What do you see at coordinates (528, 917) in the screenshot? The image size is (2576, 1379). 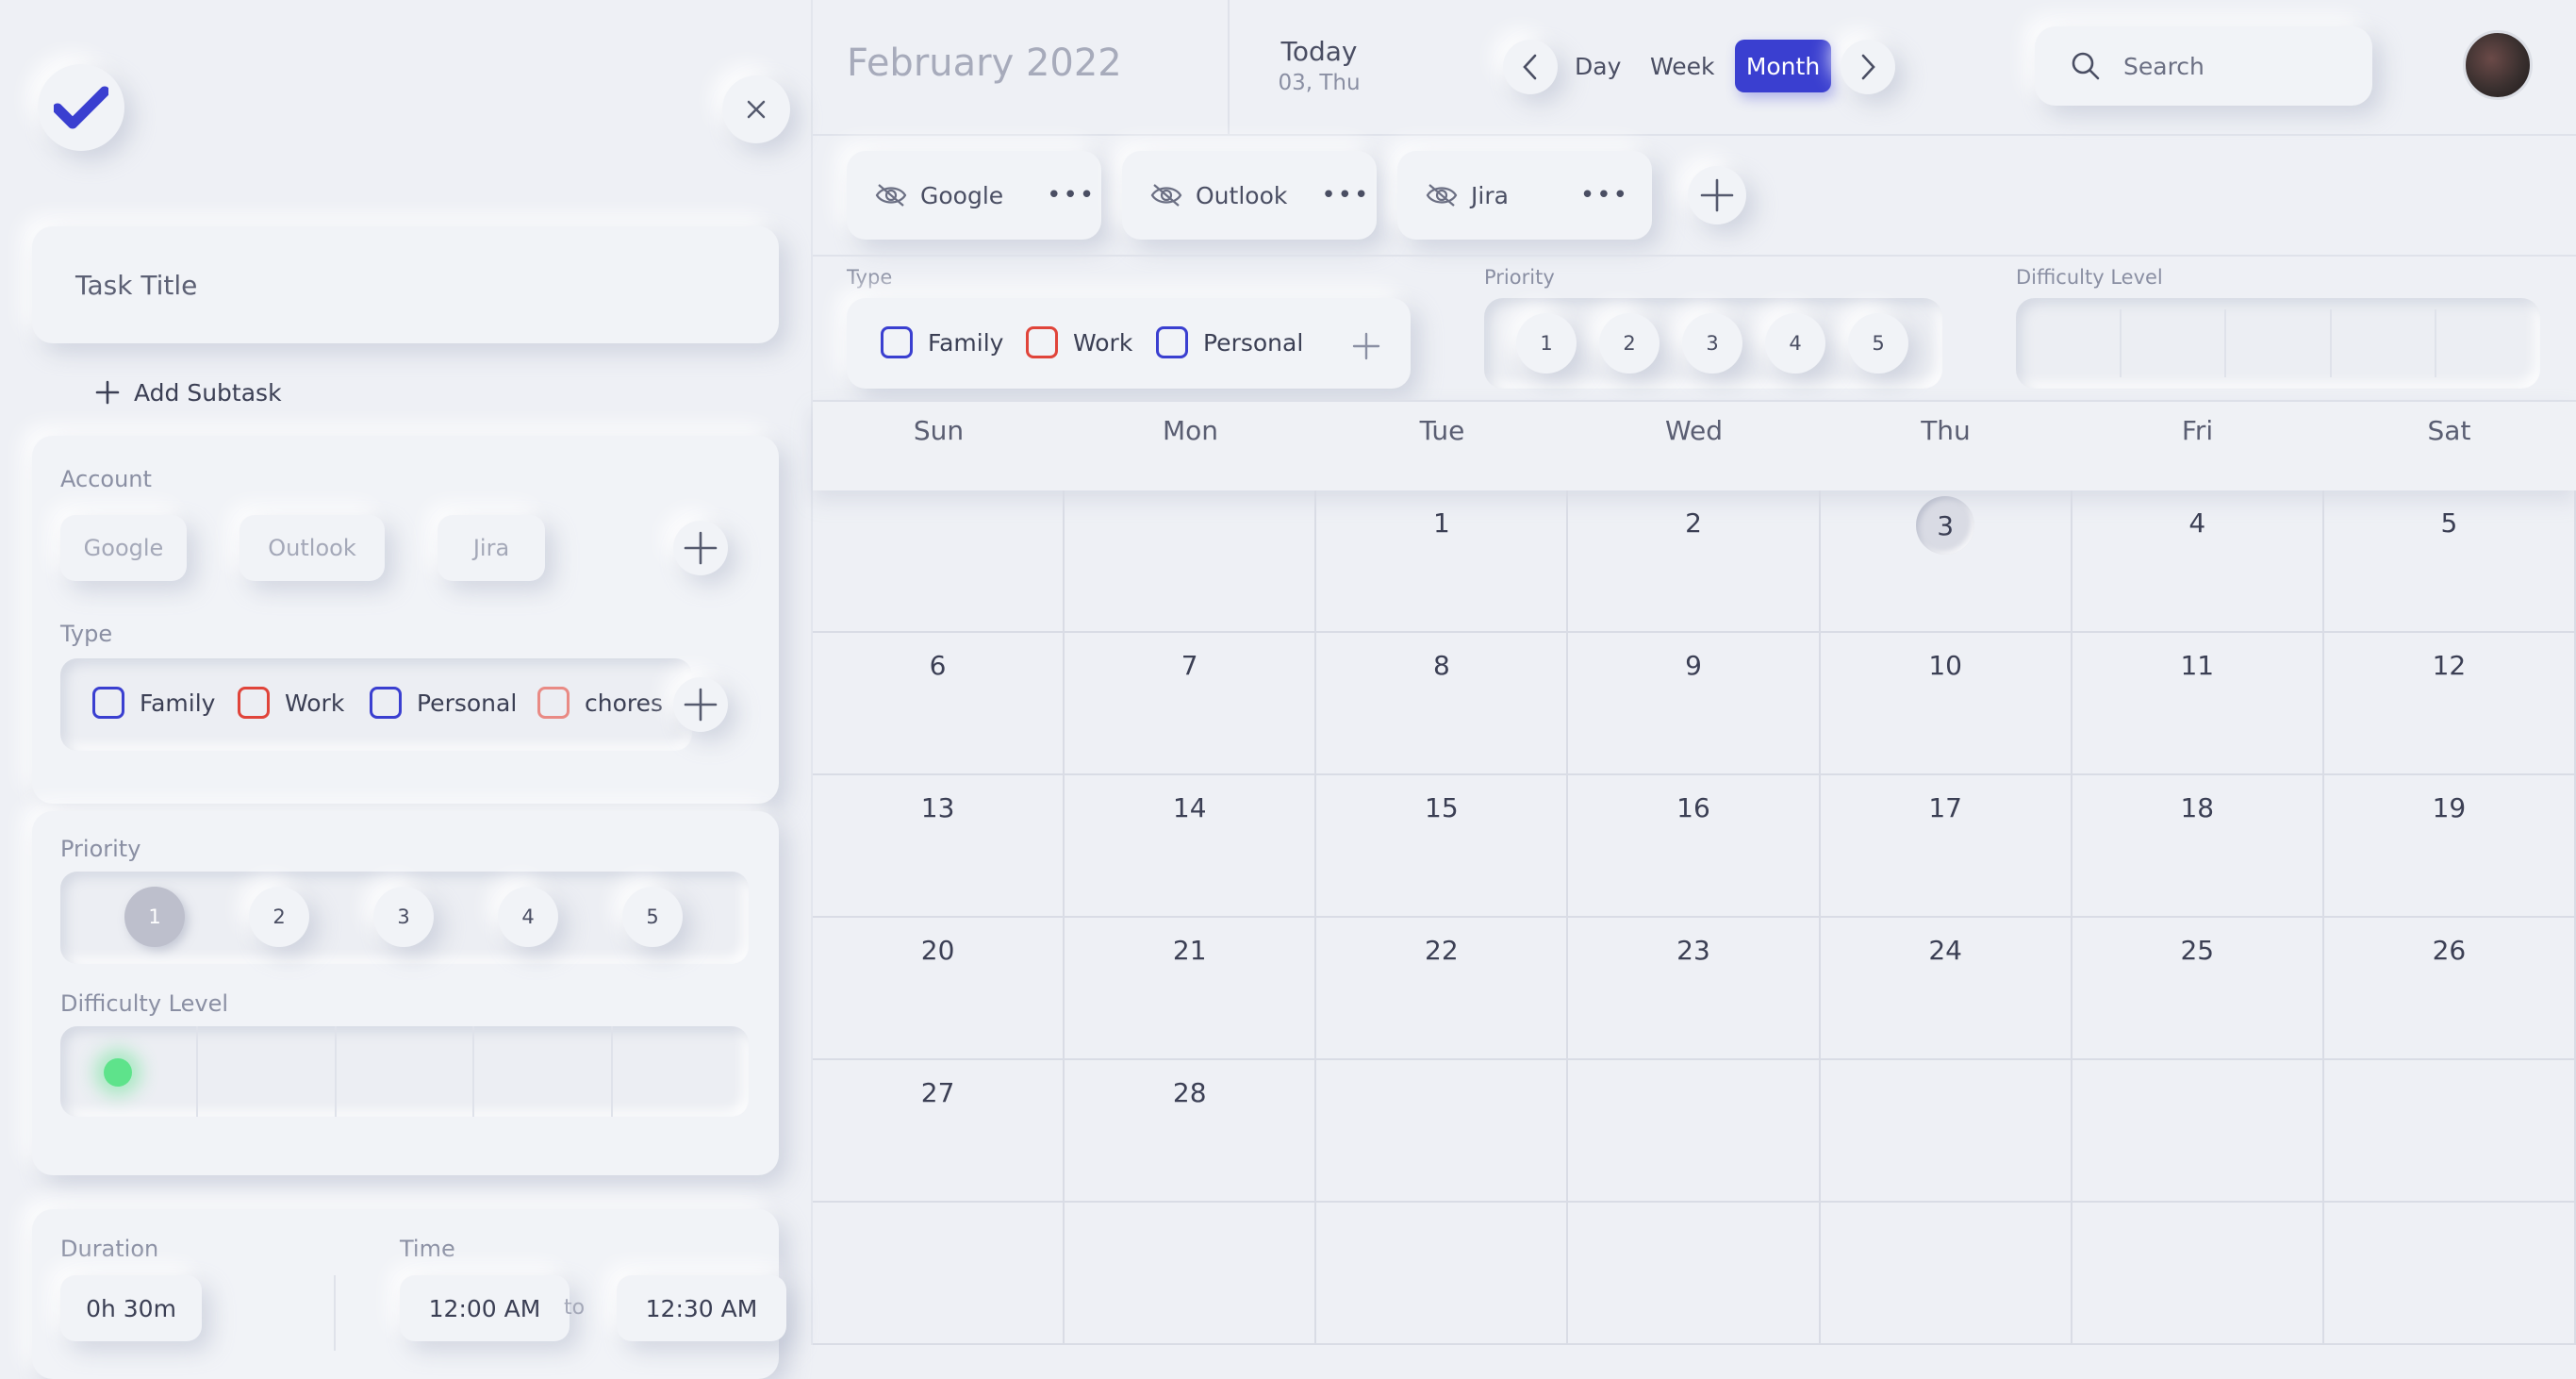 I see `priority-4: 4` at bounding box center [528, 917].